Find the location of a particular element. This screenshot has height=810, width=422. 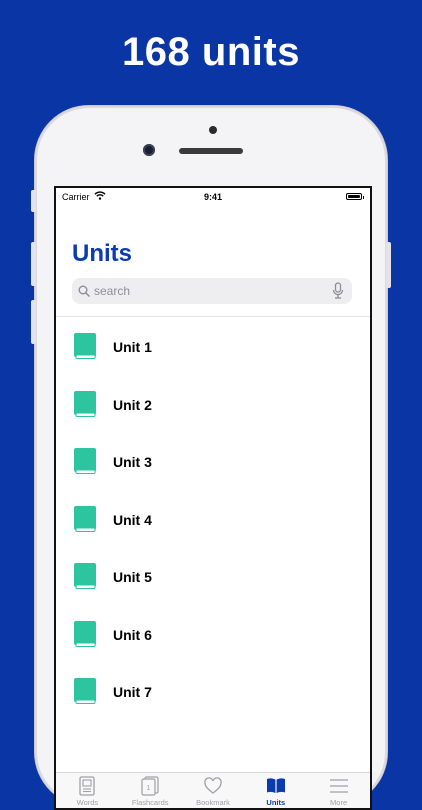

status-time: 9:41 is located at coordinates (212, 197).